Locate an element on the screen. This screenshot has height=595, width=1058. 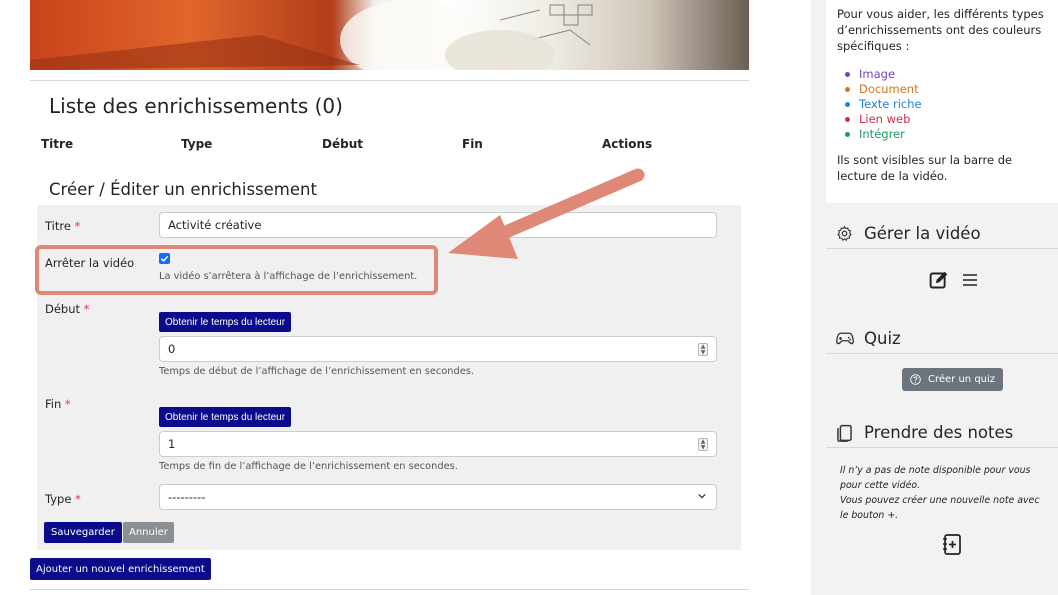
save-button: Sauvegarder is located at coordinates (83, 532).